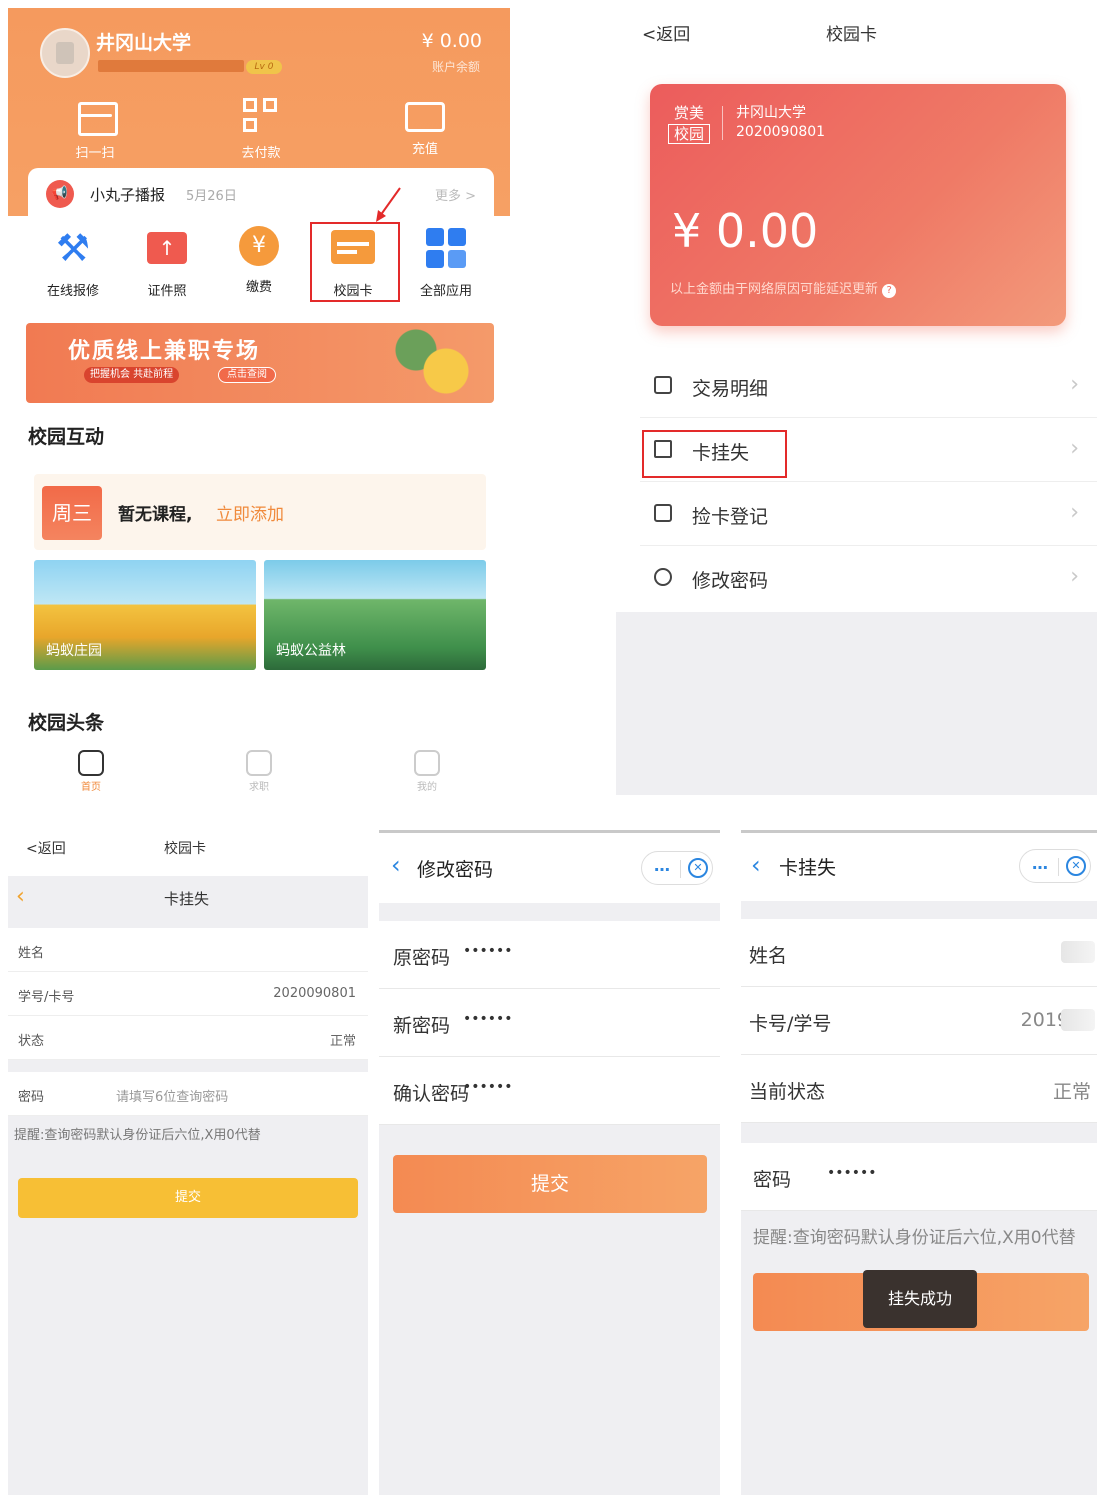  I want to click on service-photo-label: 证件照, so click(167, 291).